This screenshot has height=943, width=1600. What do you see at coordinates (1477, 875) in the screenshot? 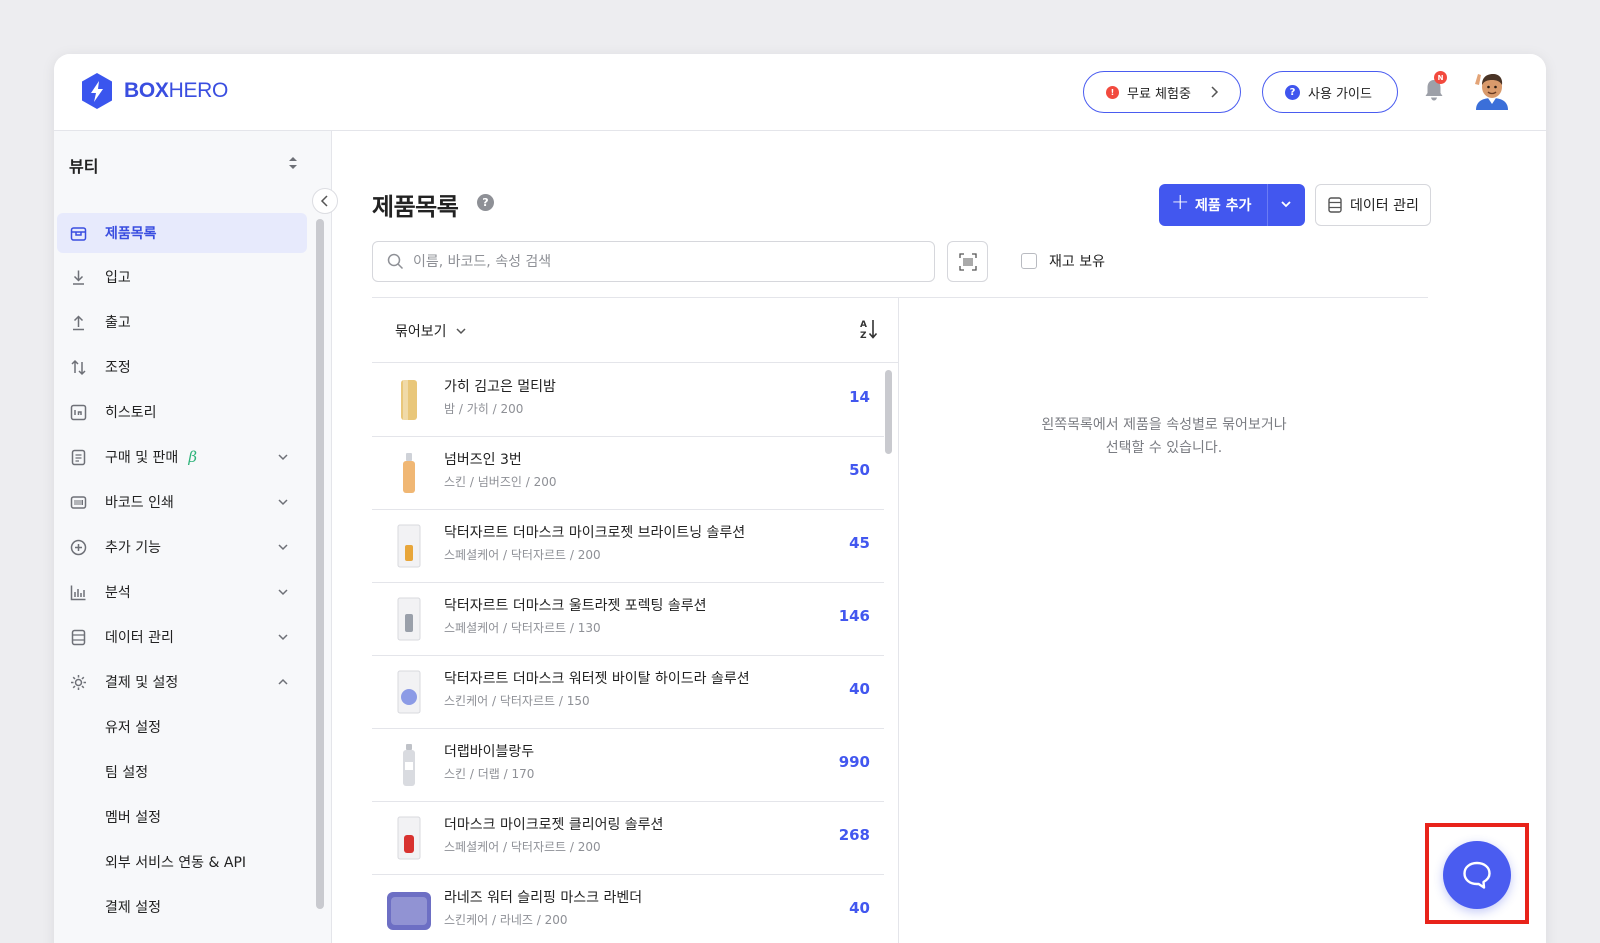
I see `chat-support-button` at bounding box center [1477, 875].